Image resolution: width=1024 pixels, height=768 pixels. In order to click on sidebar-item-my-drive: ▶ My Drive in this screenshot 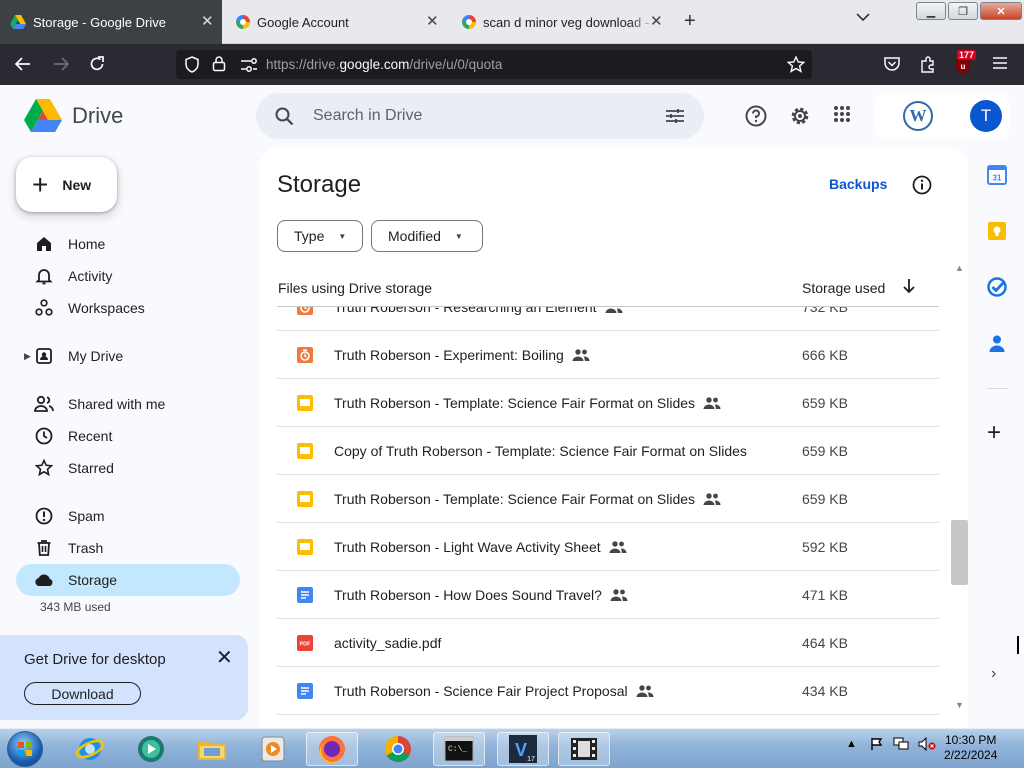, I will do `click(128, 356)`.